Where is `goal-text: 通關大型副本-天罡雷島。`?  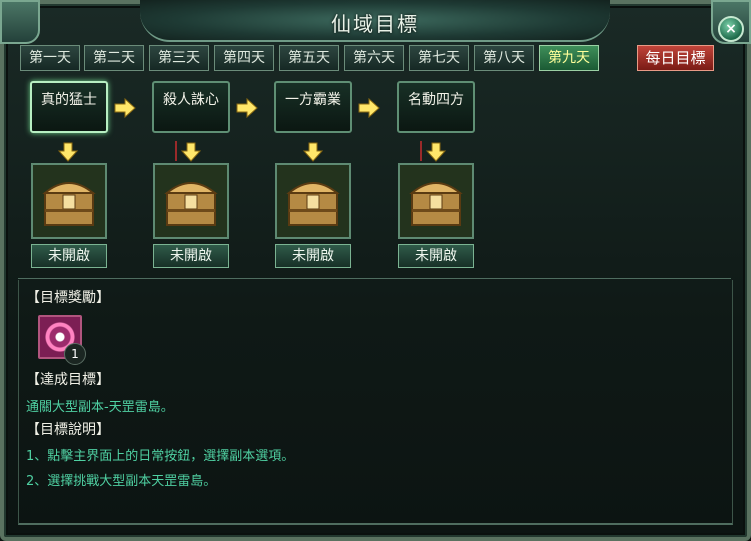 goal-text: 通關大型副本-天罡雷島。 is located at coordinates (100, 407).